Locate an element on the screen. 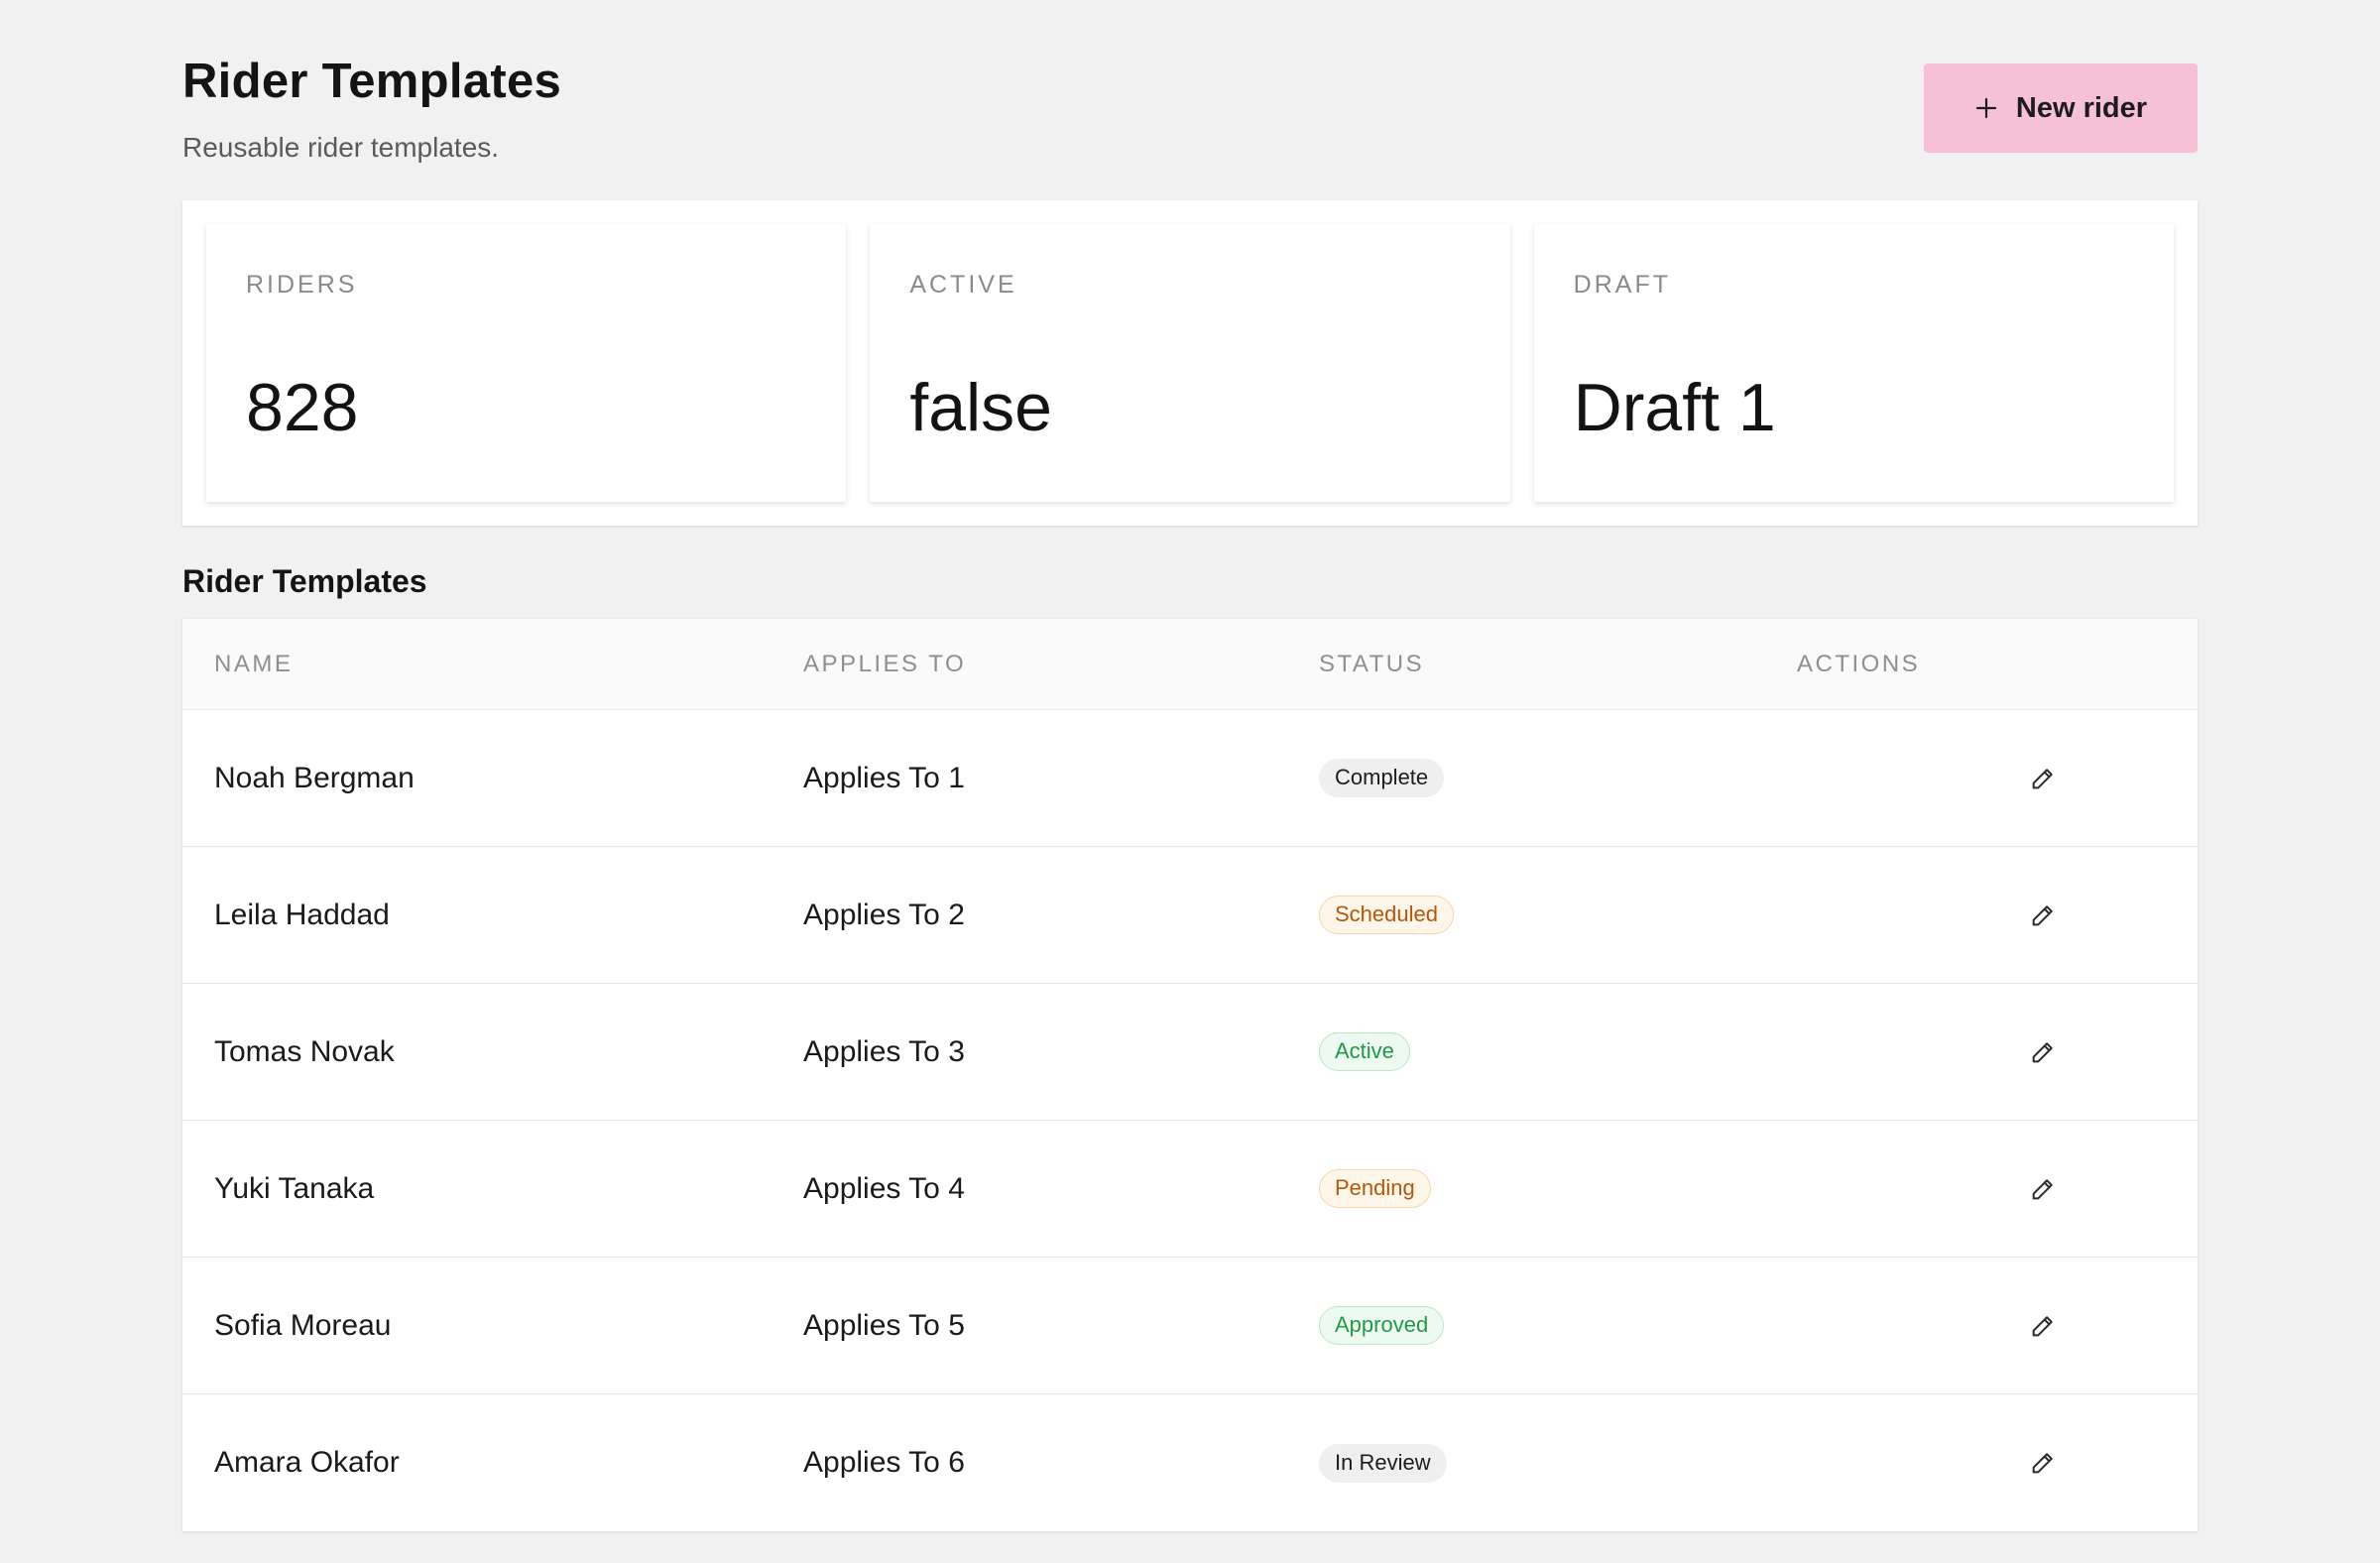 This screenshot has width=2380, height=1563. page-subtitle: Reusable rider templates. is located at coordinates (341, 147).